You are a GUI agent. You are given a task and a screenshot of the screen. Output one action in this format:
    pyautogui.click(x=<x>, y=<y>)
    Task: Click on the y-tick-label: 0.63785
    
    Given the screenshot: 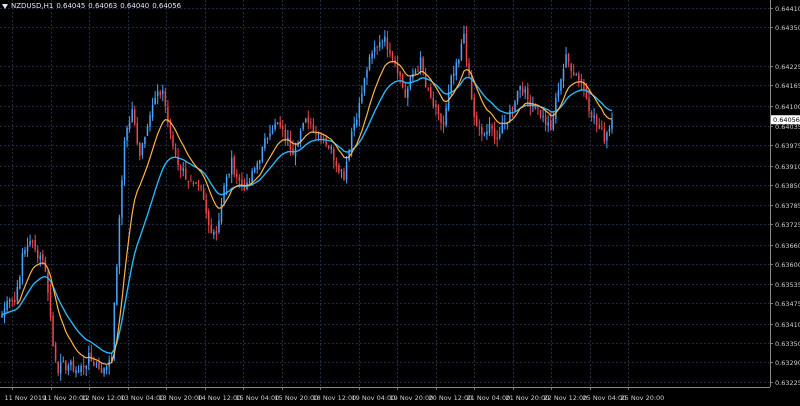 What is the action you would take?
    pyautogui.click(x=787, y=206)
    